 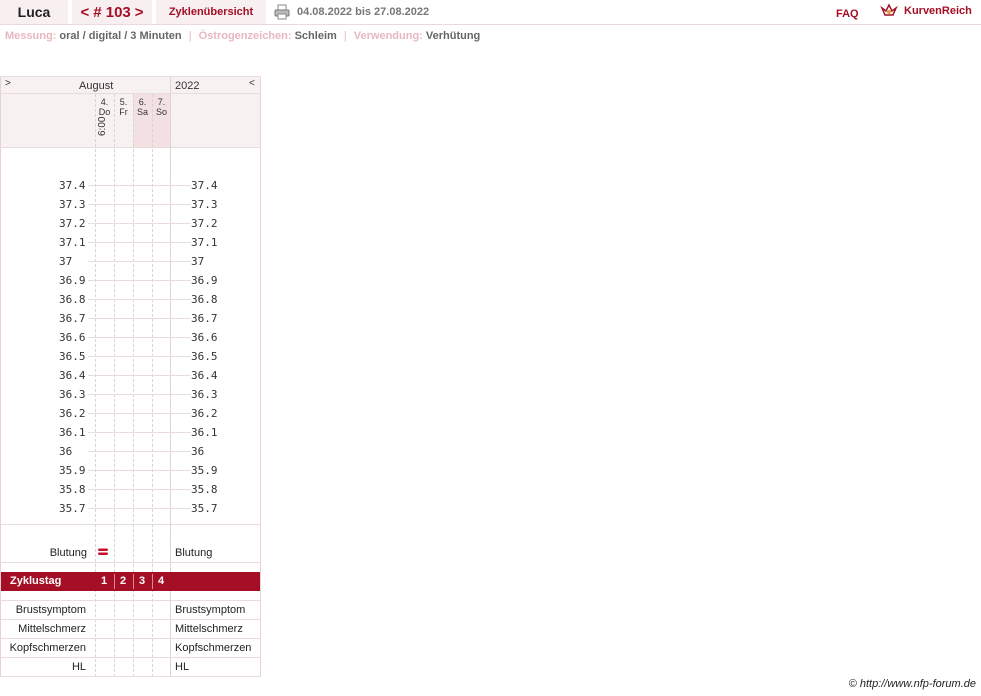 I want to click on symptom-label: Mittelschmerz, so click(x=52, y=629).